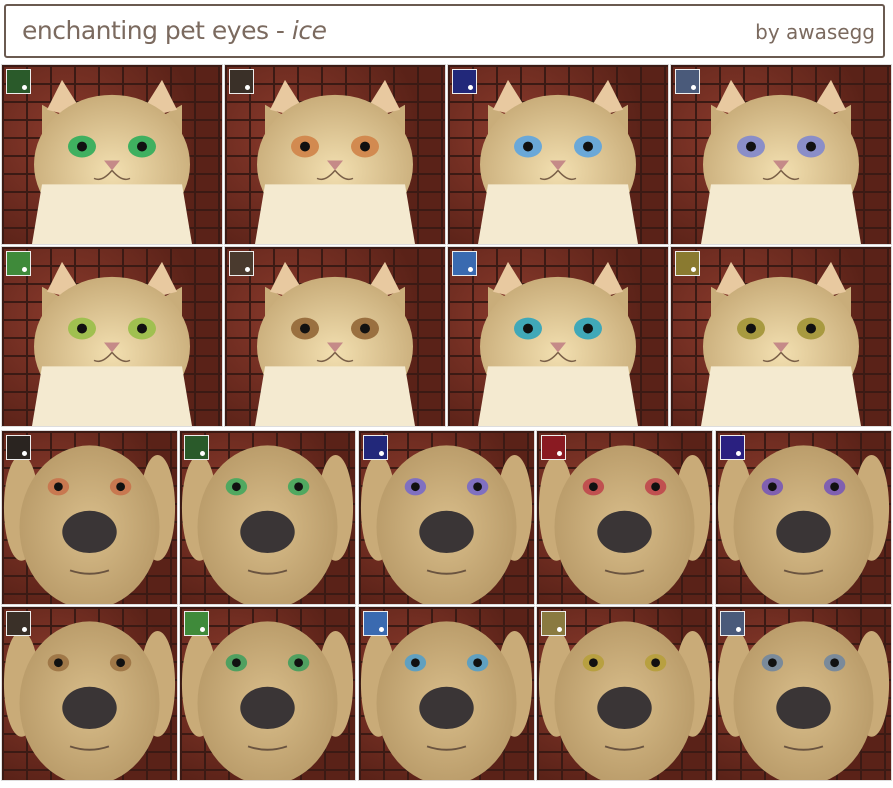  I want to click on page-title: enchanting pet eyes - ice, so click(174, 30).